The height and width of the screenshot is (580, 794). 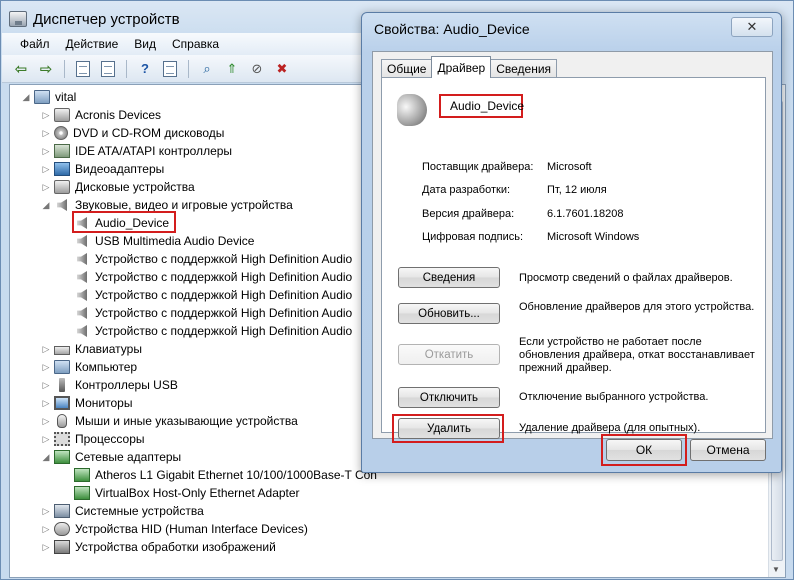 I want to click on disk-icon, so click(x=62, y=115).